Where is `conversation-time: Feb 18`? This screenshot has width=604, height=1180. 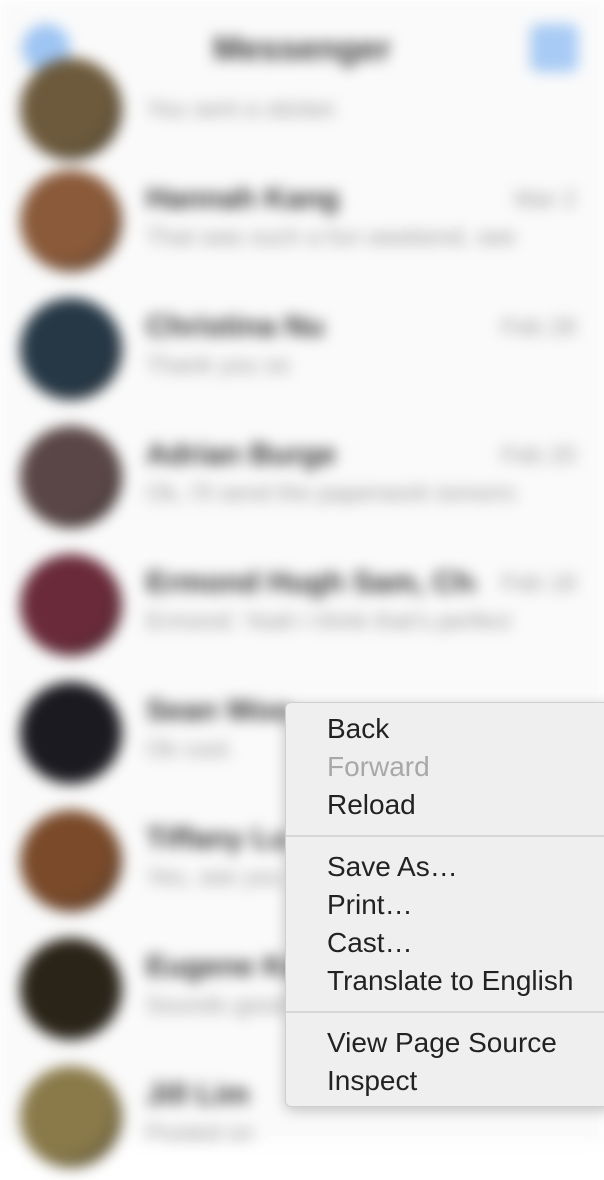 conversation-time: Feb 18 is located at coordinates (538, 583).